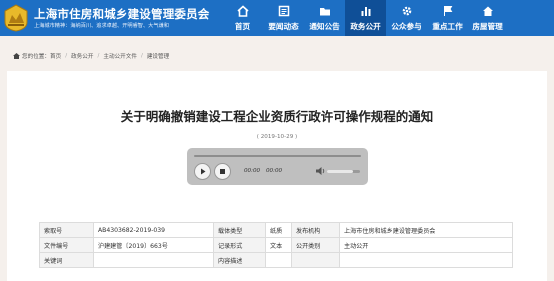 The image size is (554, 281). What do you see at coordinates (239, 260) in the screenshot?
I see `table-label: 内容描述` at bounding box center [239, 260].